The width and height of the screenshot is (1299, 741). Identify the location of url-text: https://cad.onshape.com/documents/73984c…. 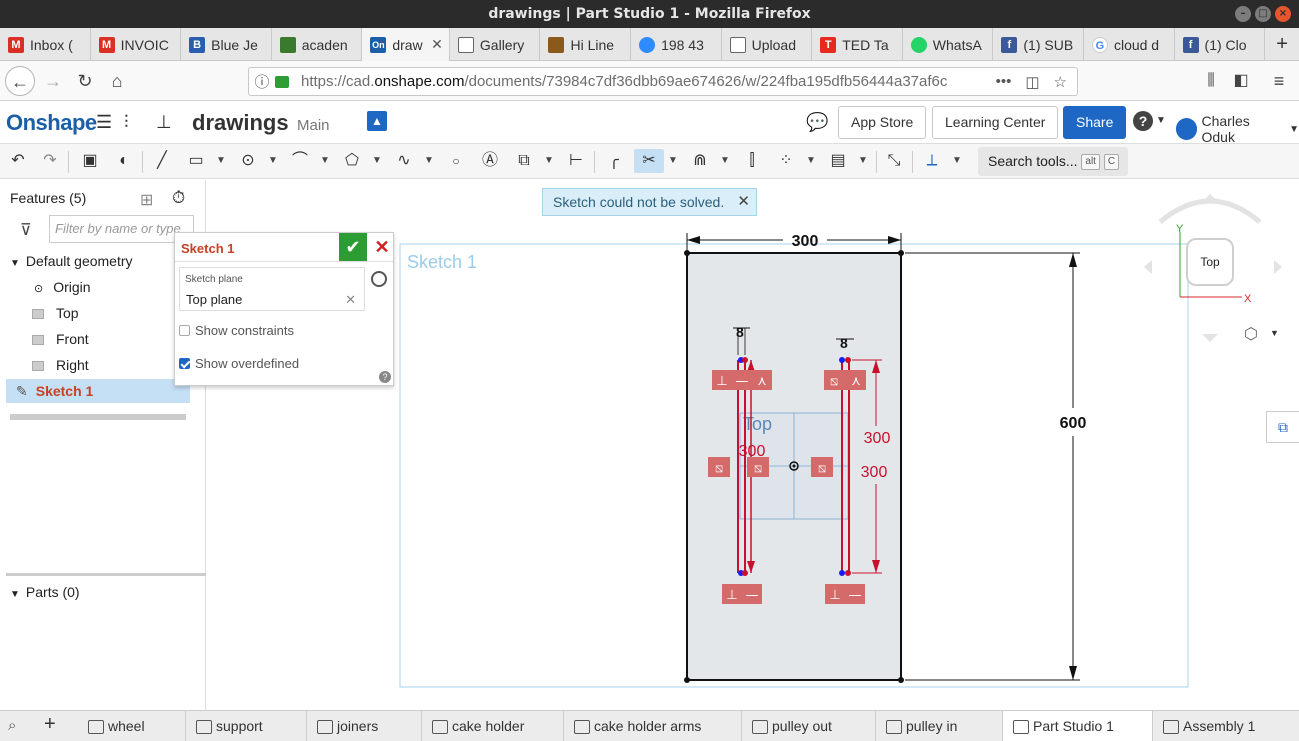
(646, 81).